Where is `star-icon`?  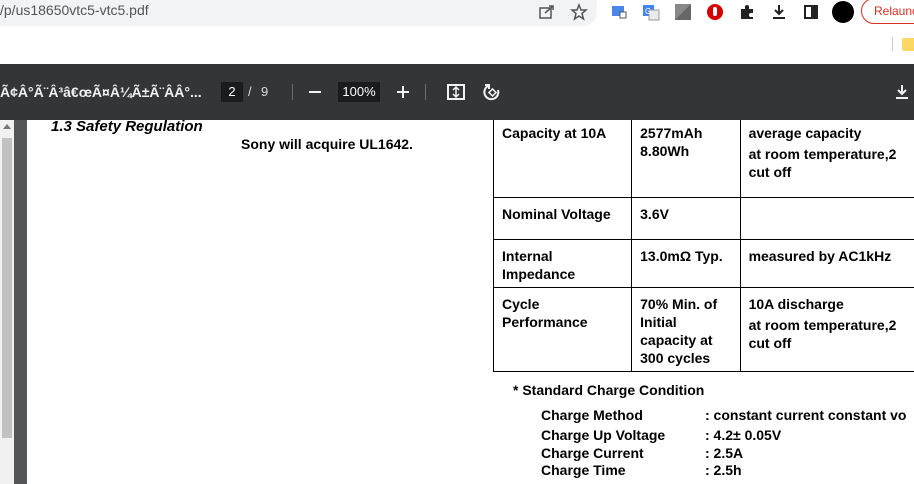 star-icon is located at coordinates (579, 12).